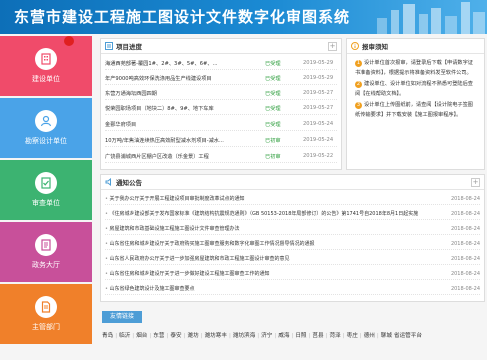 The width and height of the screenshot is (487, 360). What do you see at coordinates (283, 336) in the screenshot?
I see `link-weihai: 威海` at bounding box center [283, 336].